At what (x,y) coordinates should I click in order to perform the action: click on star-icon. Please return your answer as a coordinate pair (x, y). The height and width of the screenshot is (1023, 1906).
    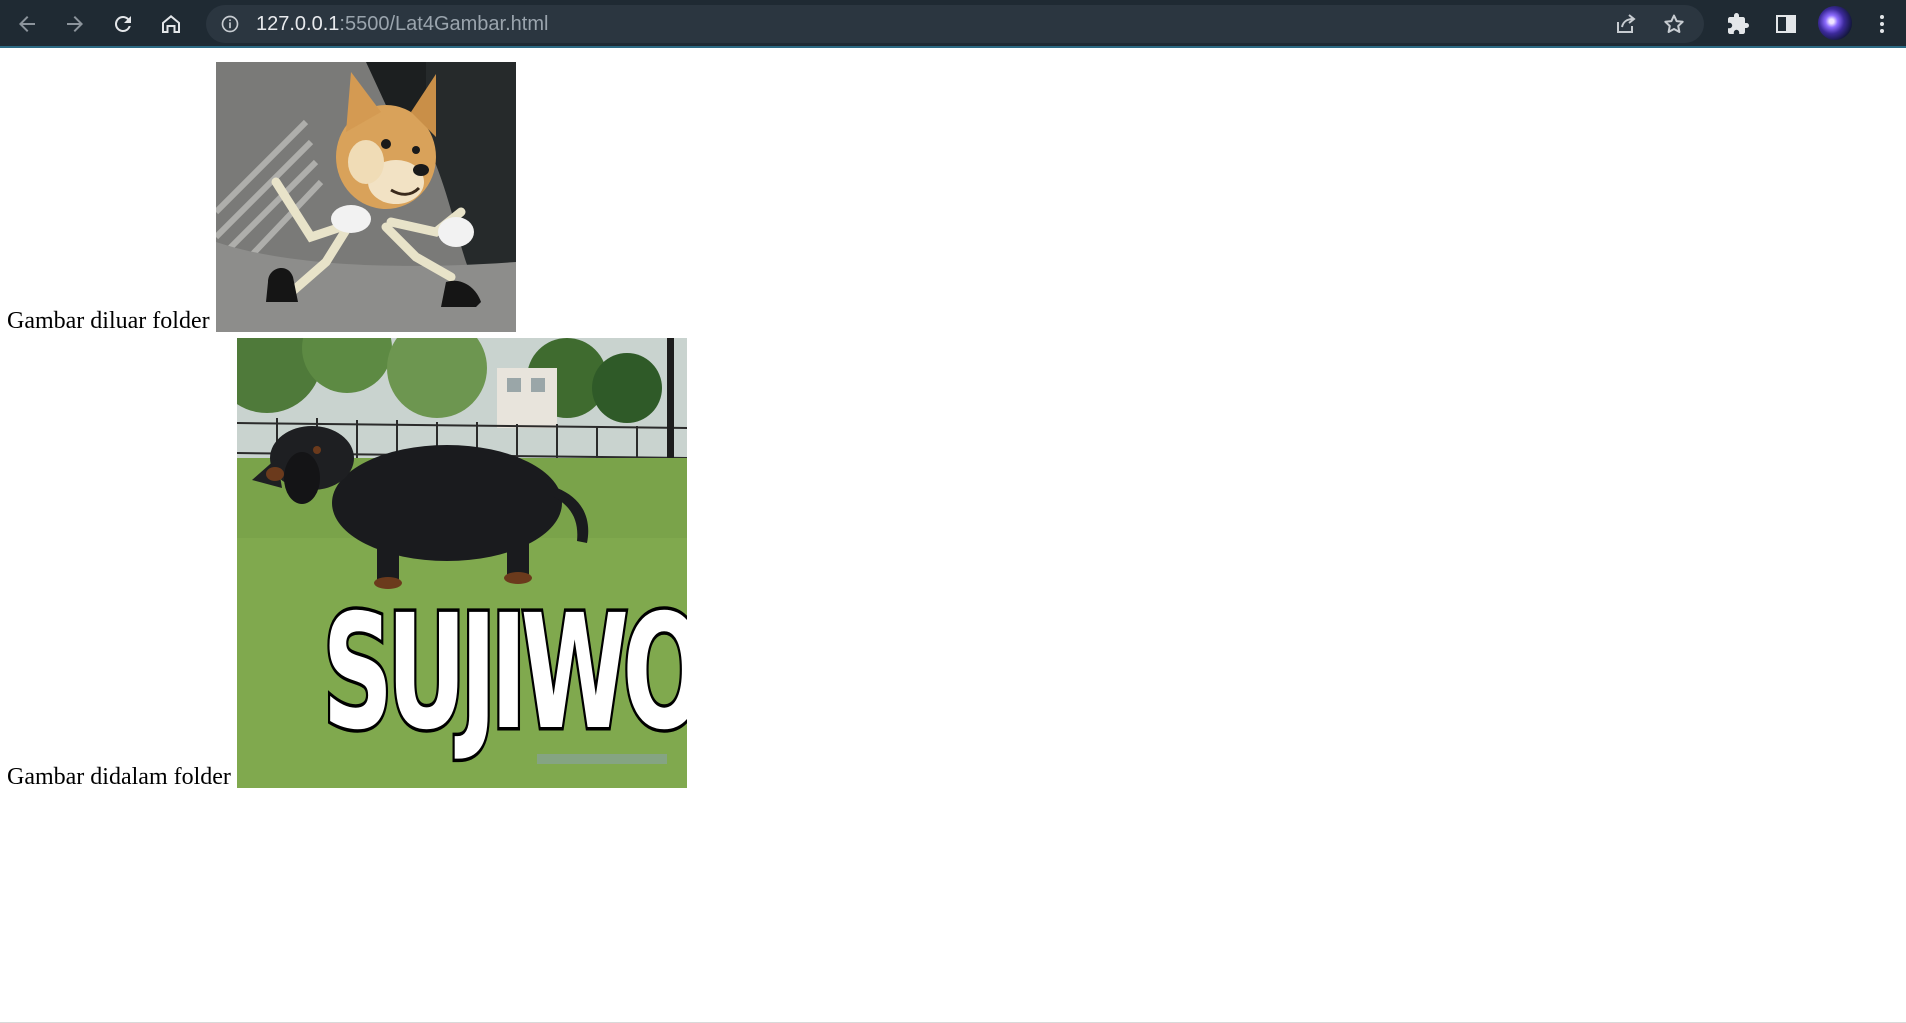
    Looking at the image, I should click on (1674, 24).